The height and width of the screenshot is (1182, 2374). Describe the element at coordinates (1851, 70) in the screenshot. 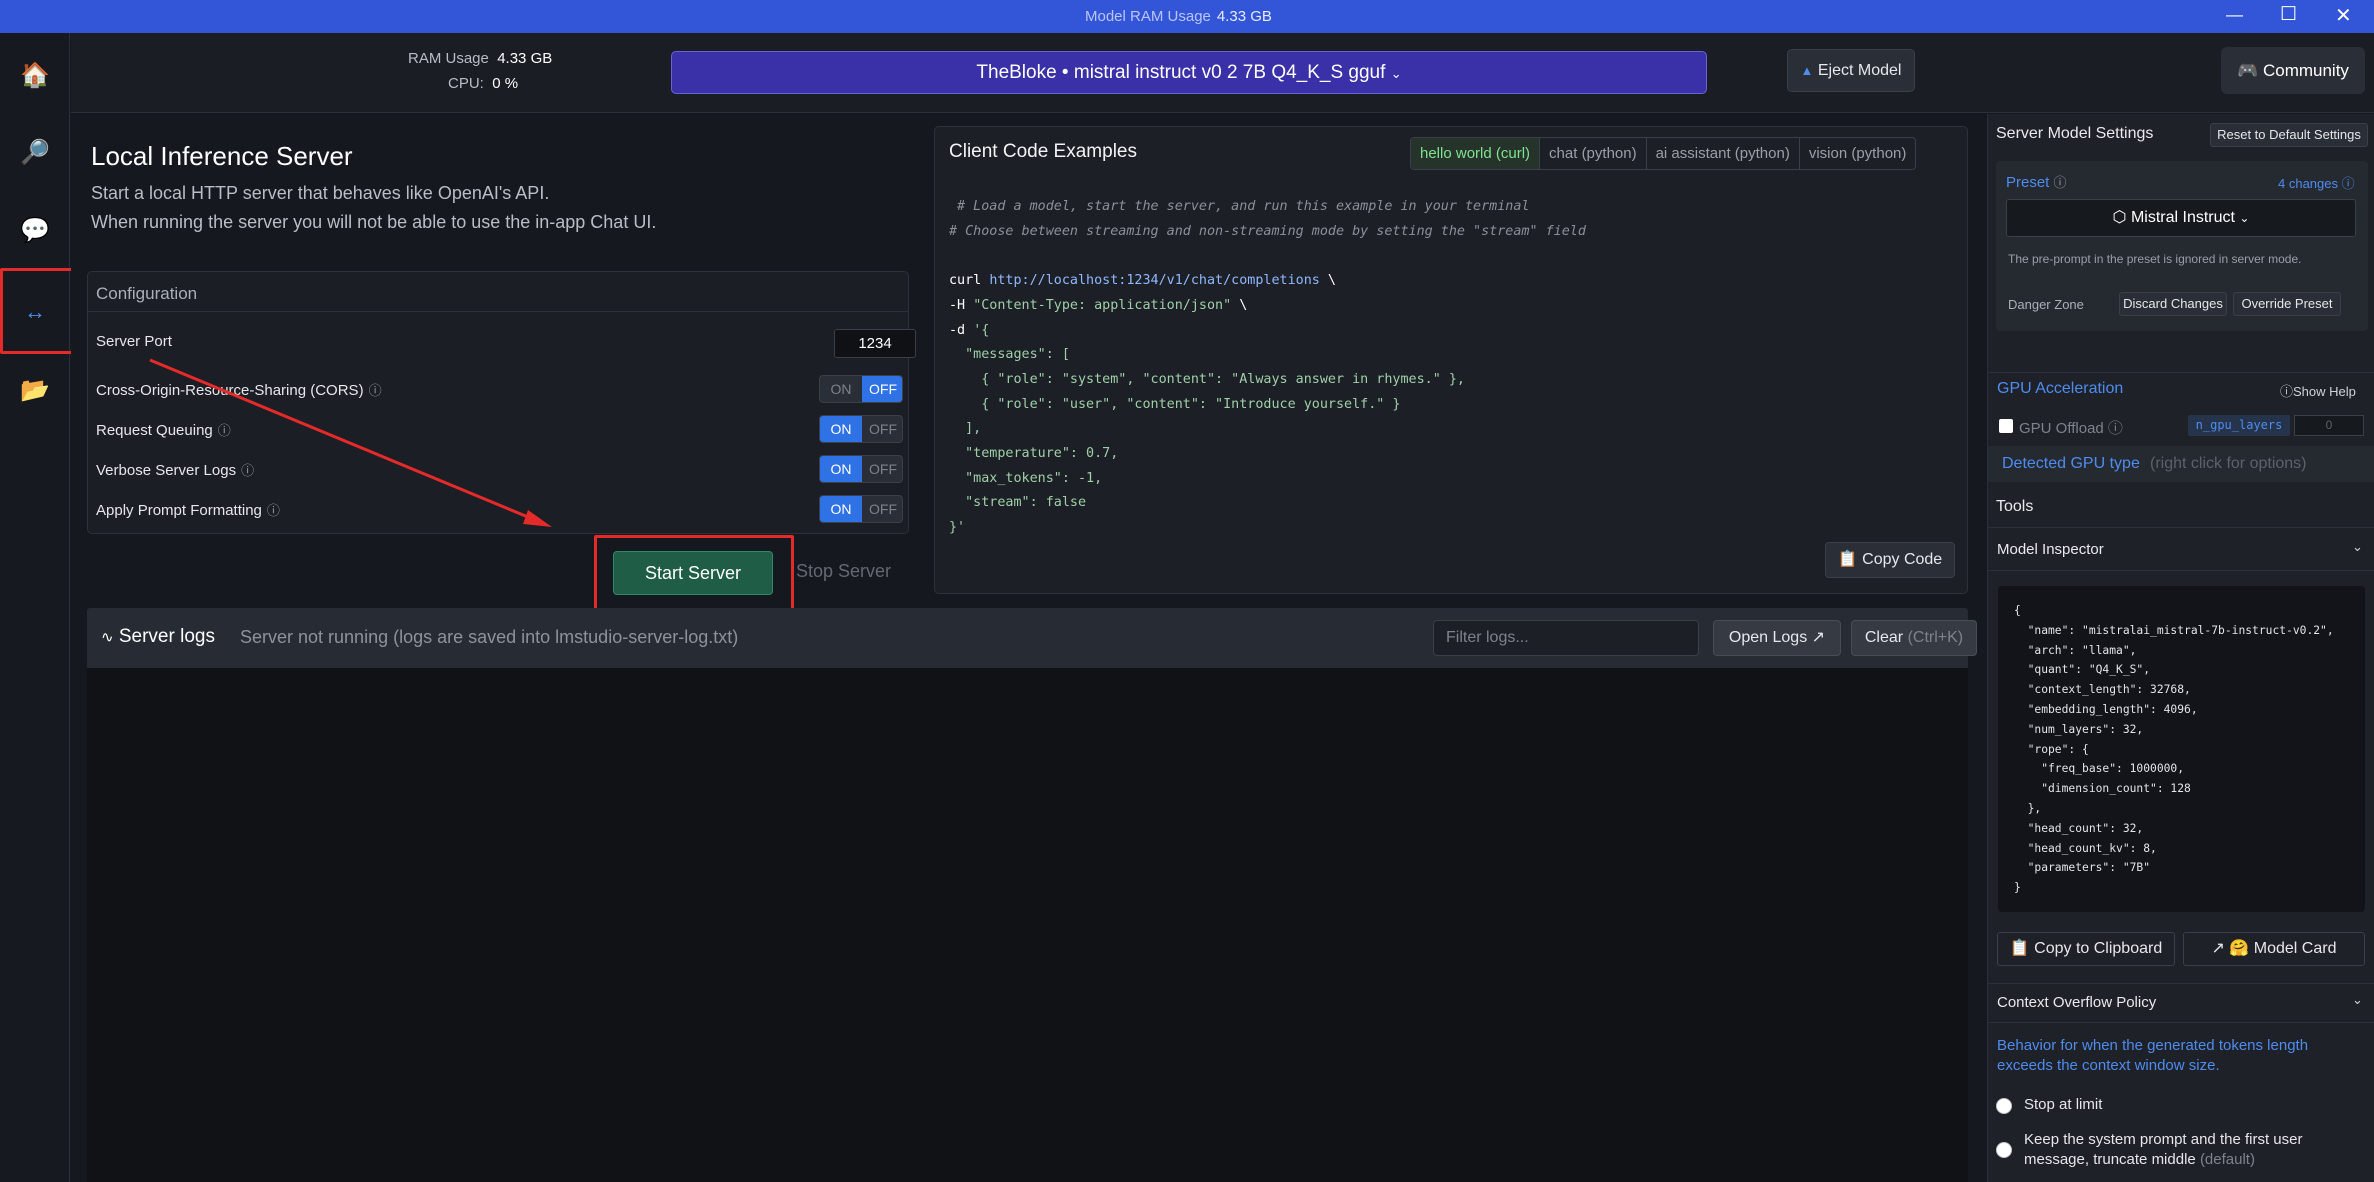

I see `eject-model-button: ▲ Eject Model` at that location.